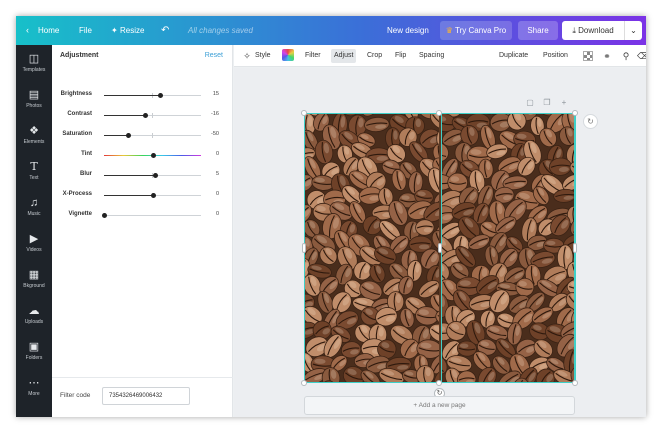 The height and width of the screenshot is (433, 662). I want to click on panel-title: Adjustment, so click(79, 55).